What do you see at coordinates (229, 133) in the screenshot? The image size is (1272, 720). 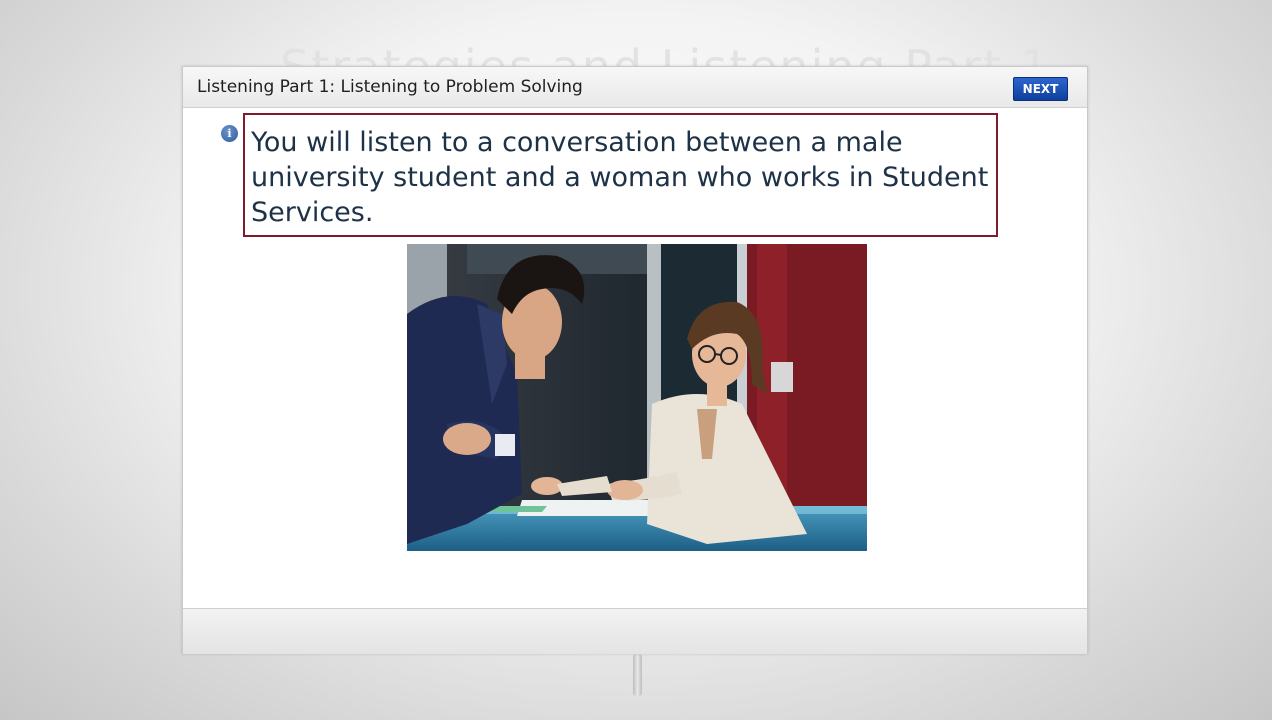 I see `info-icon: i` at bounding box center [229, 133].